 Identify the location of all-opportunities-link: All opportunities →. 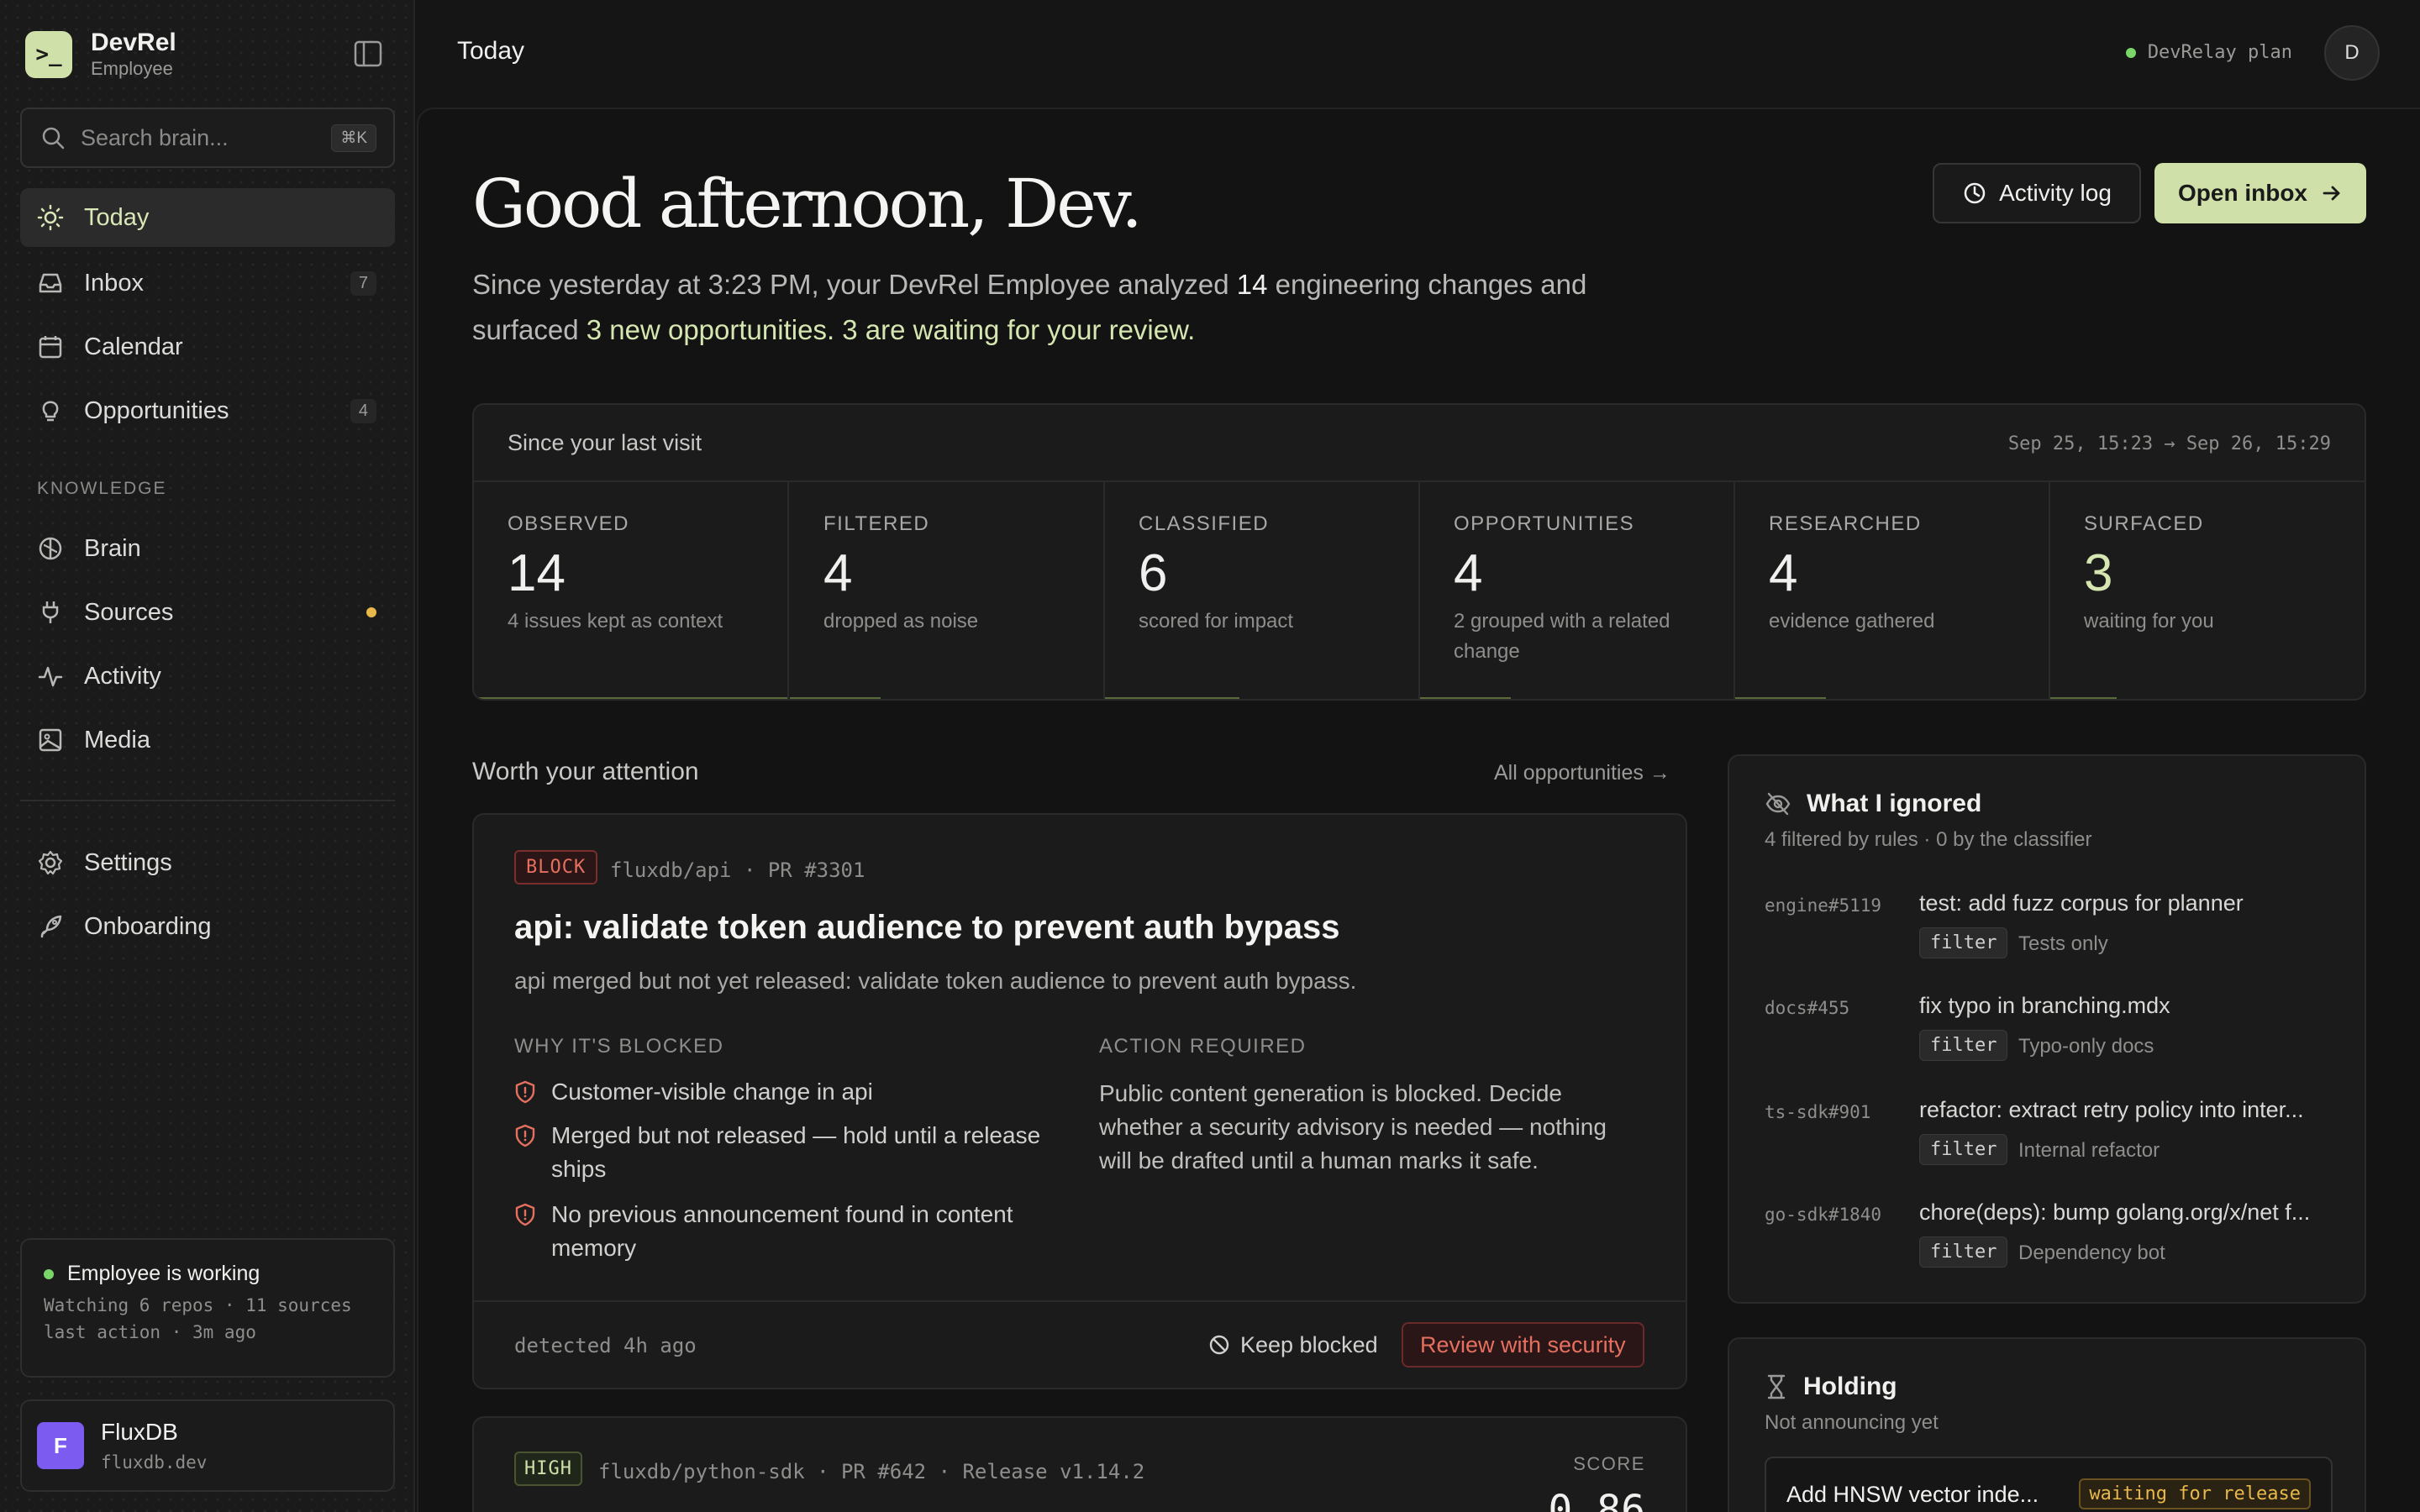
(1582, 773).